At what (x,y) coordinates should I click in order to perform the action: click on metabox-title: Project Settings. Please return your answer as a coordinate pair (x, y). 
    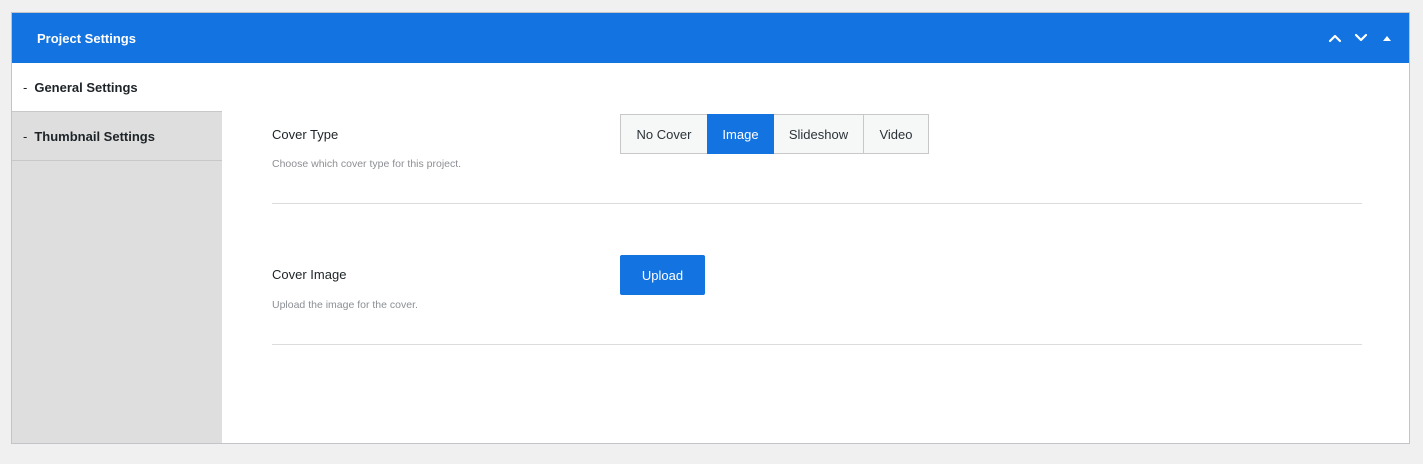
    Looking at the image, I should click on (86, 38).